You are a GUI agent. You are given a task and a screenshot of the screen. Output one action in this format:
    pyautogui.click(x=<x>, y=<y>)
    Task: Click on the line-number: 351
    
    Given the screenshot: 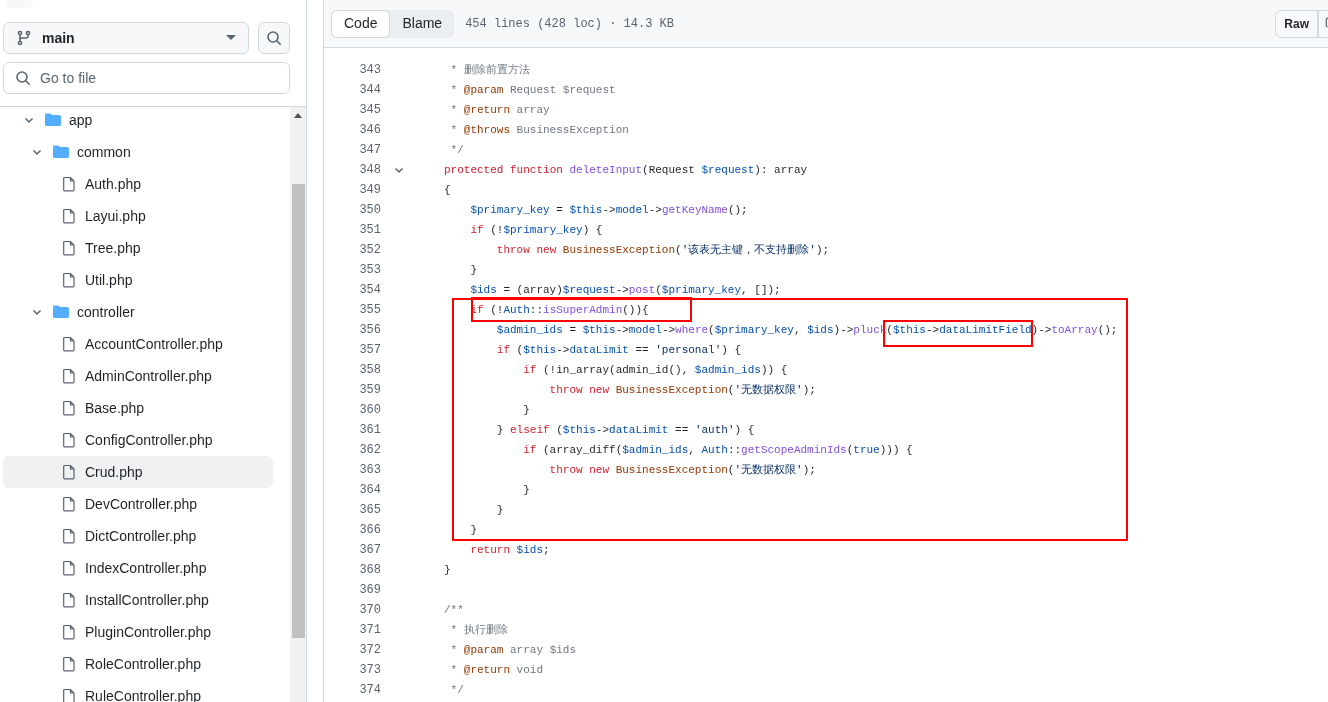 What is the action you would take?
    pyautogui.click(x=369, y=230)
    